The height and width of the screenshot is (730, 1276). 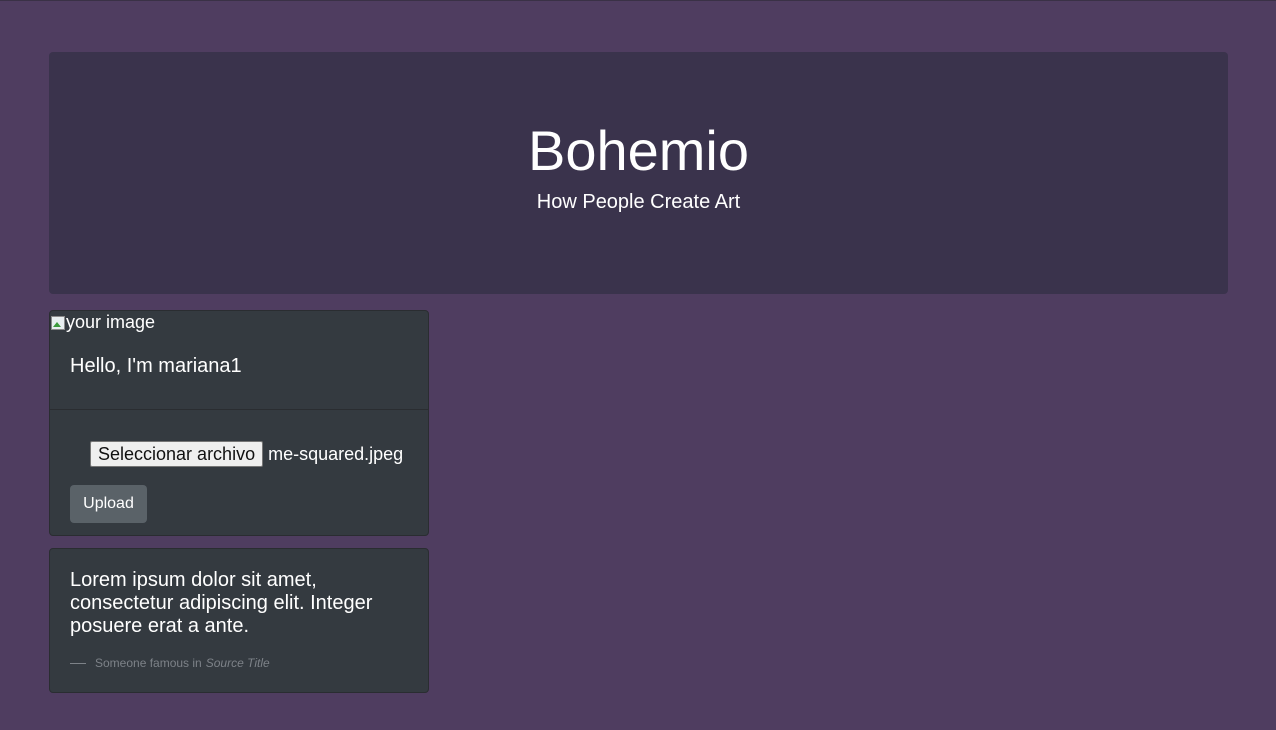 I want to click on file-input: Seleccionar archivo me-squared.jpeg, so click(x=246, y=454).